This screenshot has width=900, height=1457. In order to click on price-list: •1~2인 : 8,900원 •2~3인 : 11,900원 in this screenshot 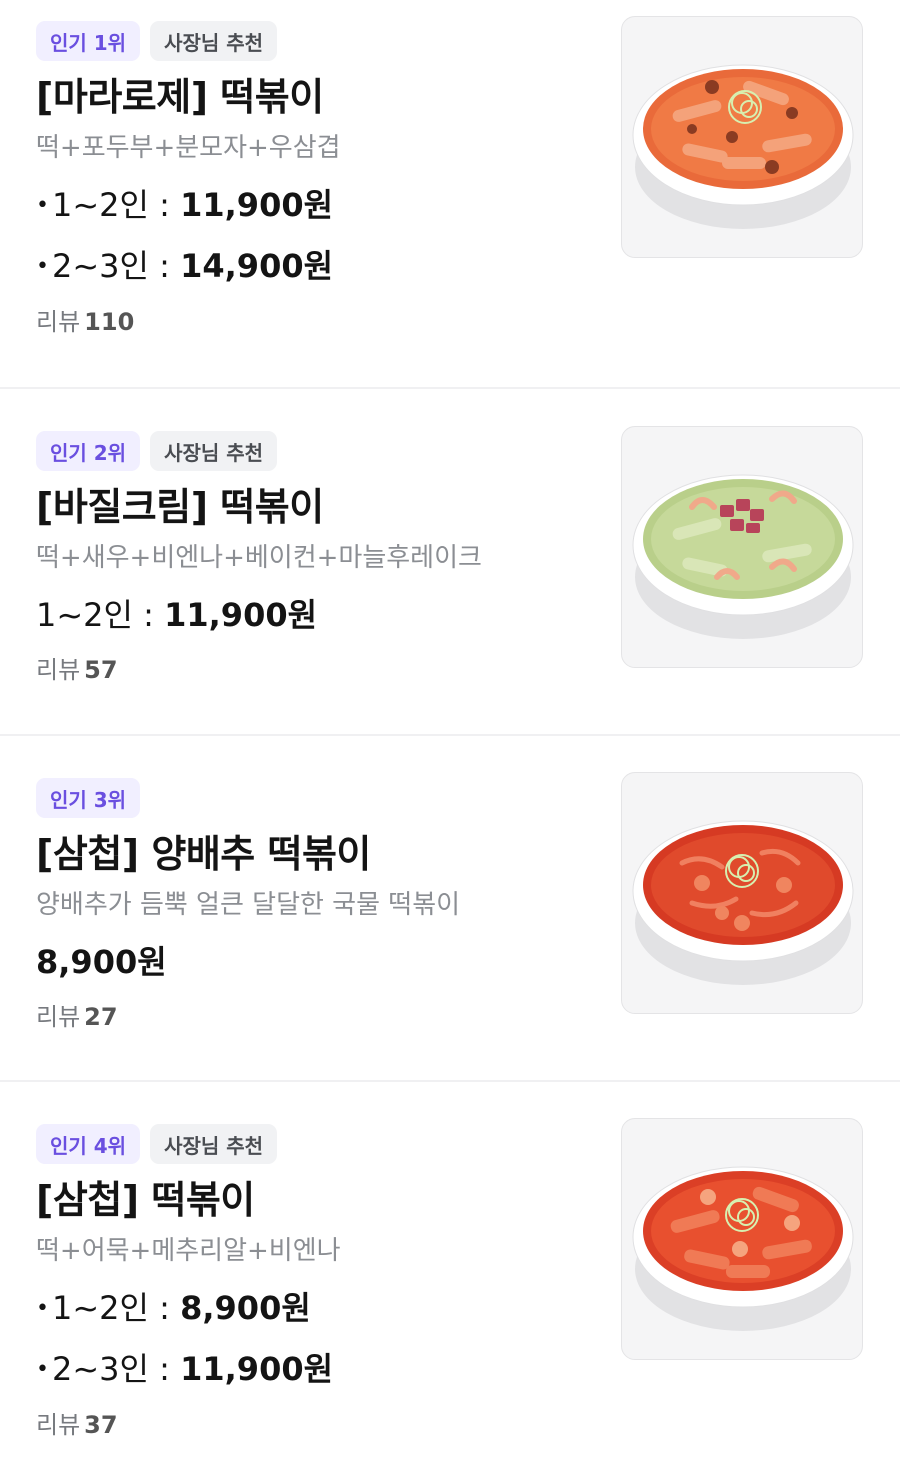, I will do `click(316, 1339)`.